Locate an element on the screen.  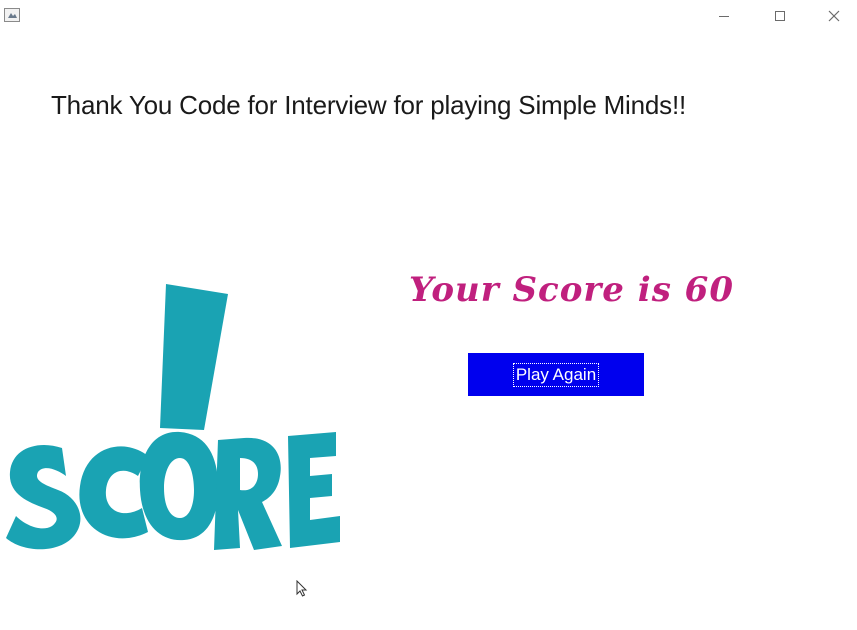
maximize-icon is located at coordinates (780, 16).